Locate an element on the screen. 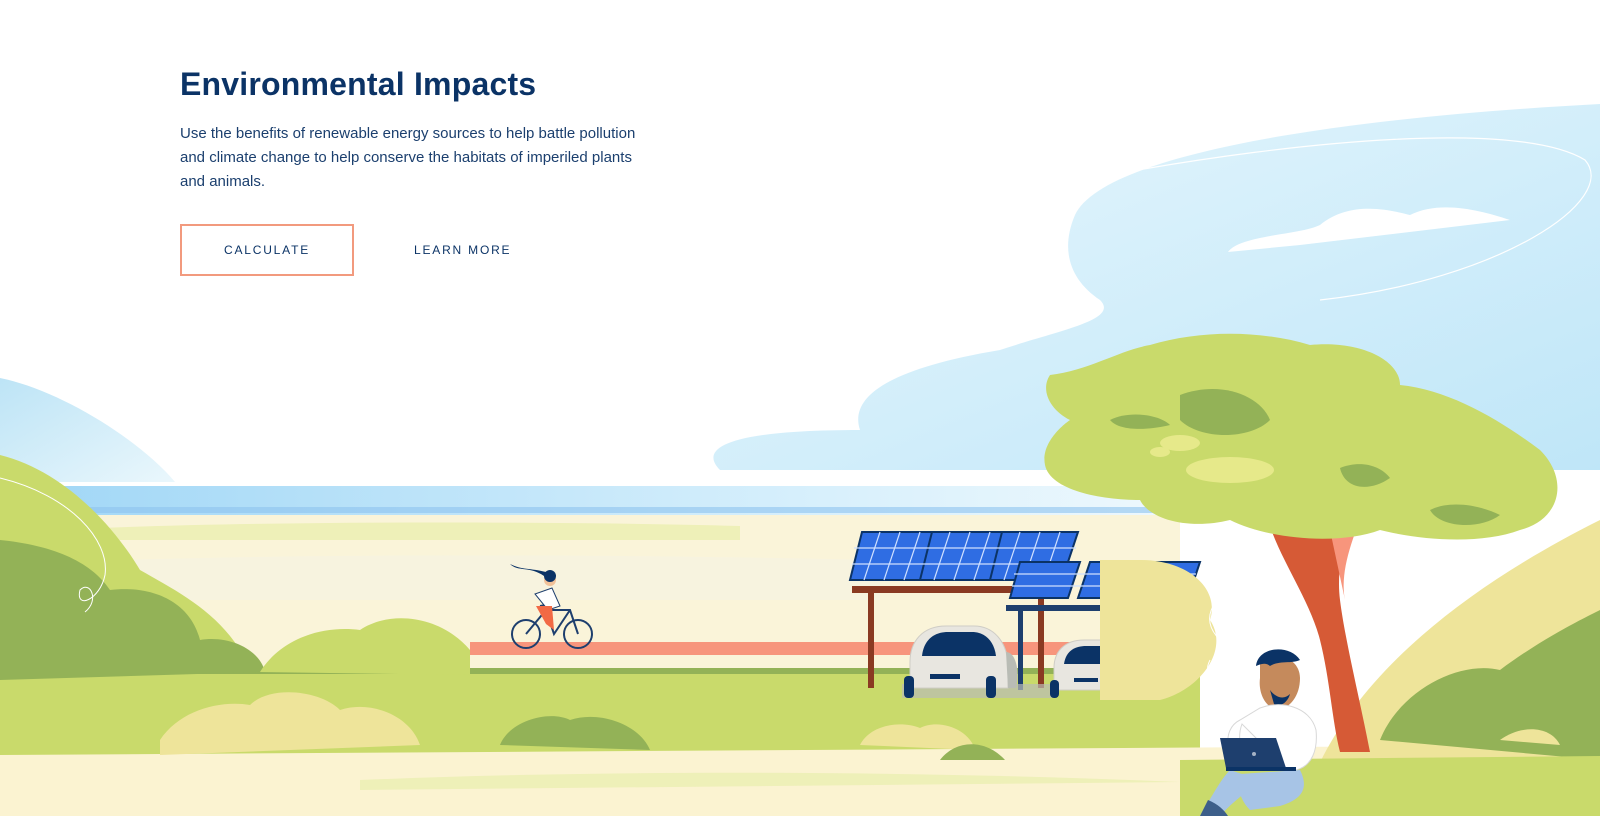  bike-path is located at coordinates (810, 648).